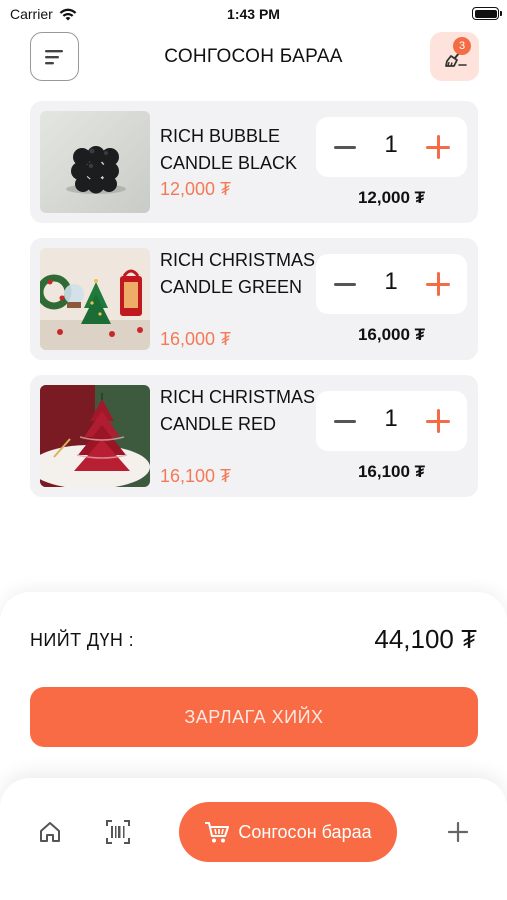 Image resolution: width=507 pixels, height=900 pixels. I want to click on product-price: 12,000 ₮, so click(196, 189).